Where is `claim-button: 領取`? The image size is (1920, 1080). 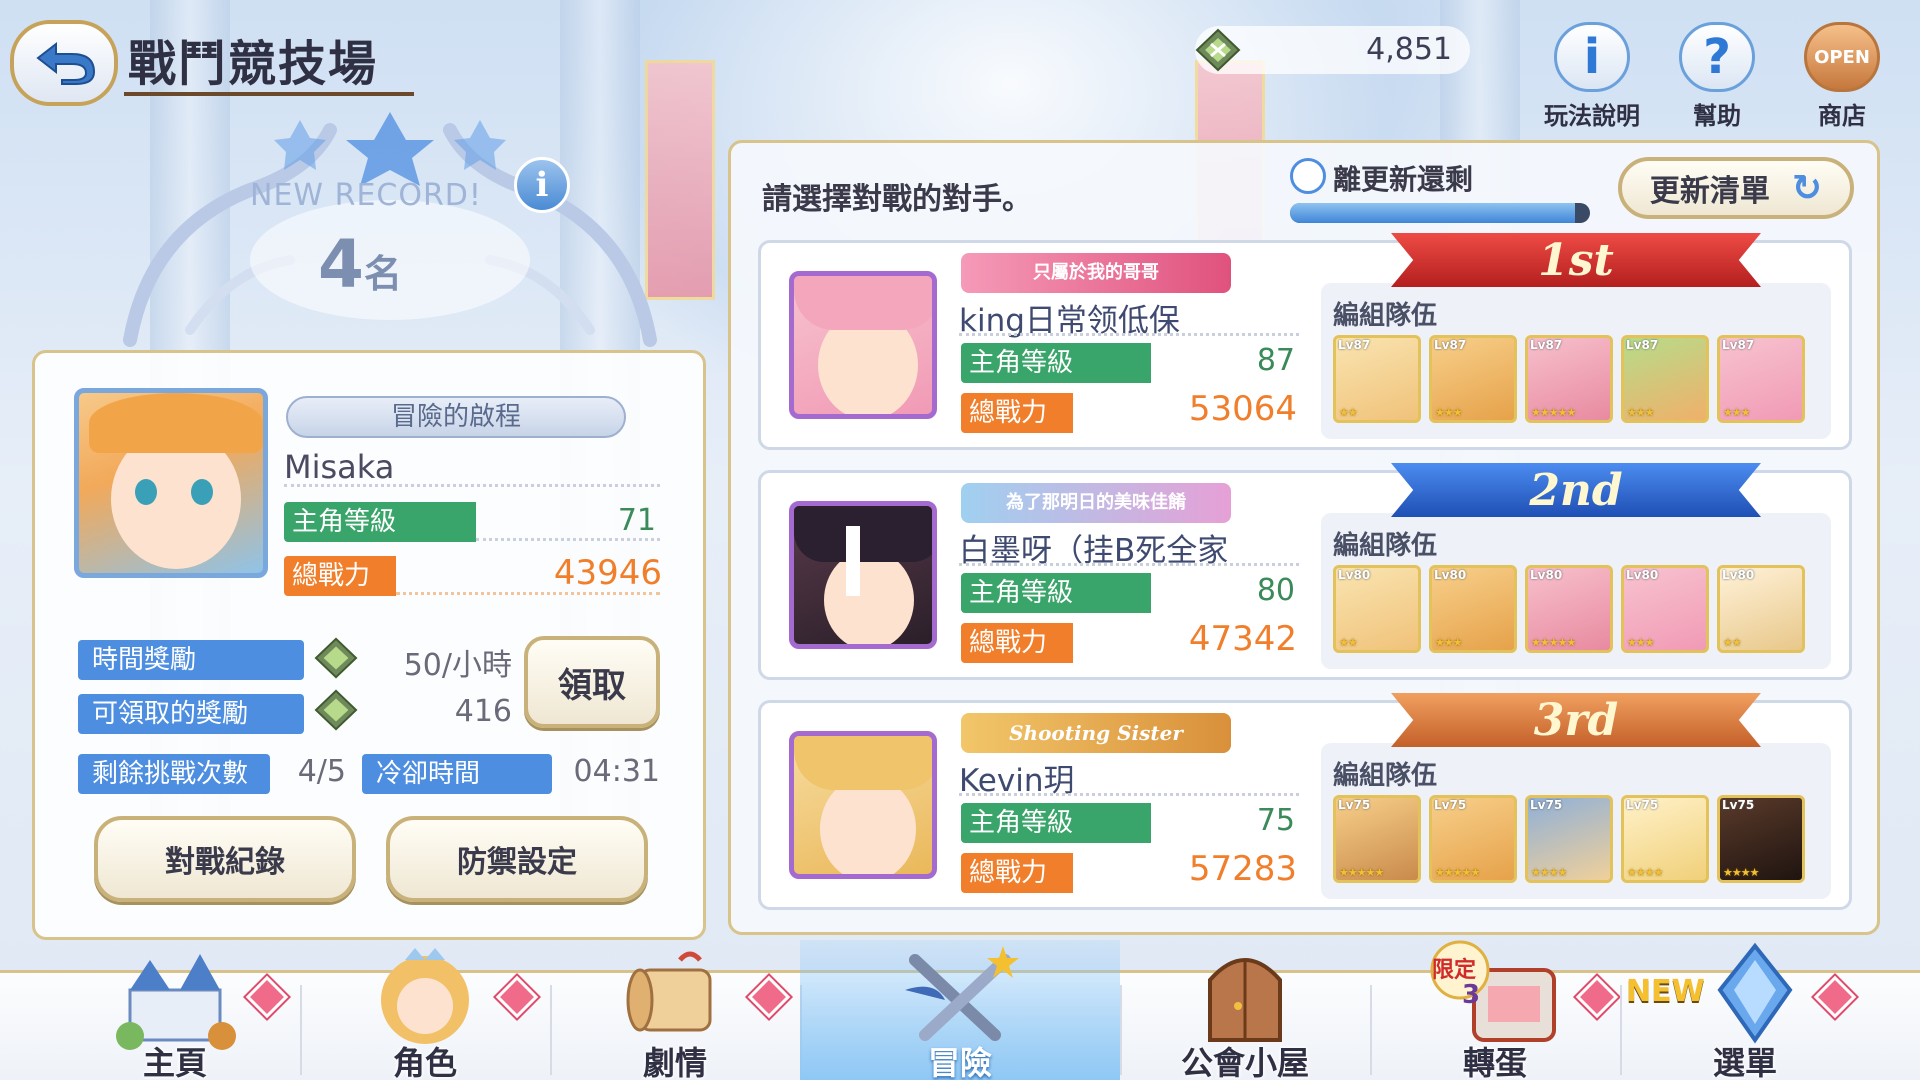
claim-button: 領取 is located at coordinates (592, 682).